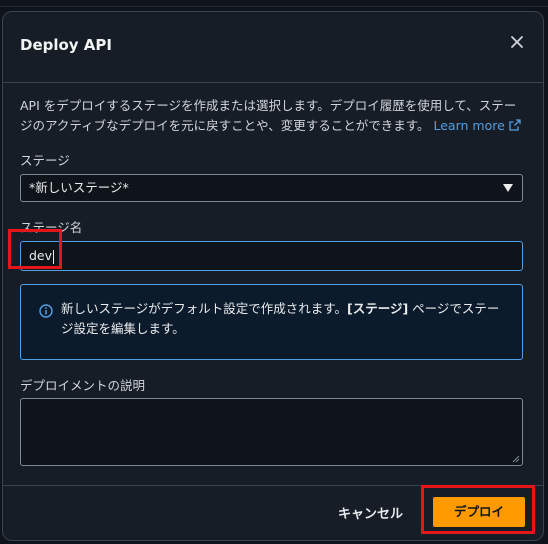 The image size is (548, 544). Describe the element at coordinates (516, 459) in the screenshot. I see `resize-handle-icon` at that location.